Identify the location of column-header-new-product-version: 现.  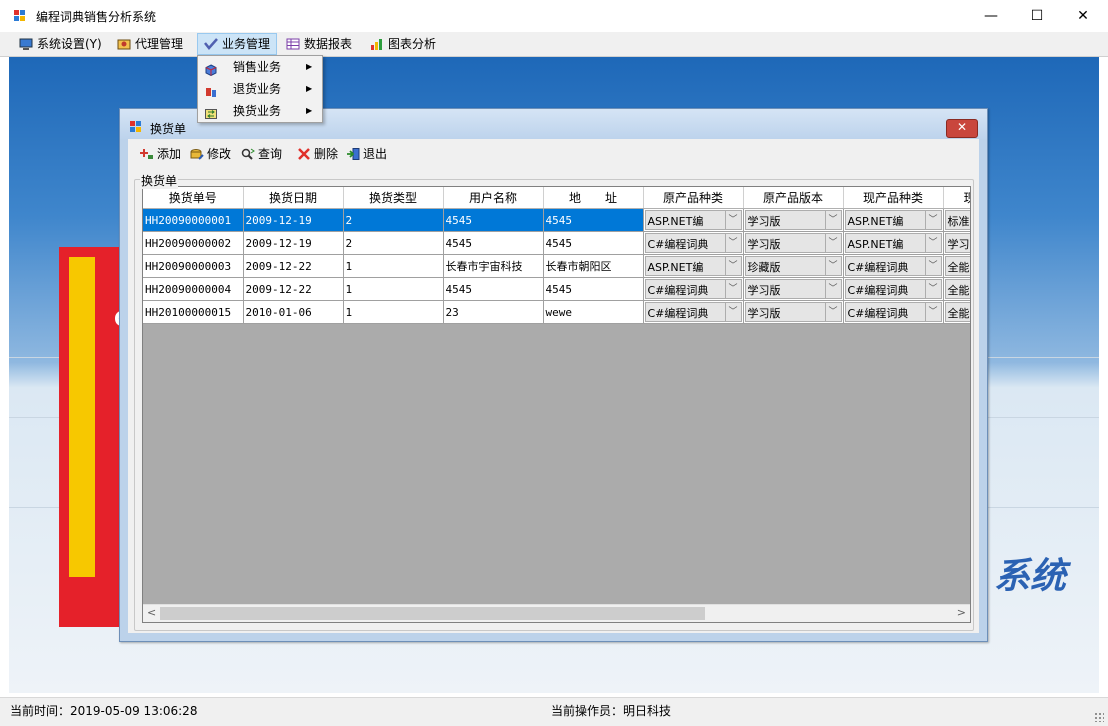
(956, 198).